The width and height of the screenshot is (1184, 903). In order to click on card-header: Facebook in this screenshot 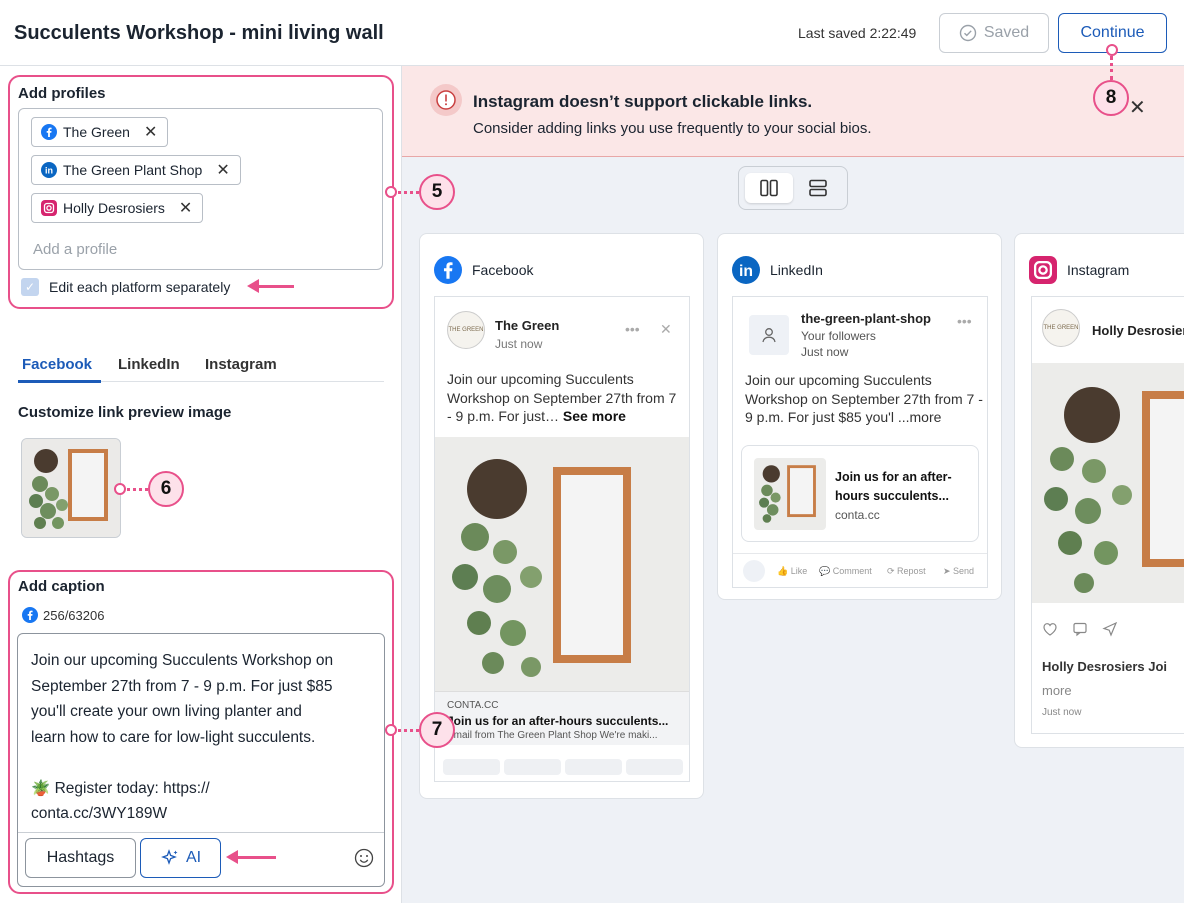, I will do `click(483, 270)`.